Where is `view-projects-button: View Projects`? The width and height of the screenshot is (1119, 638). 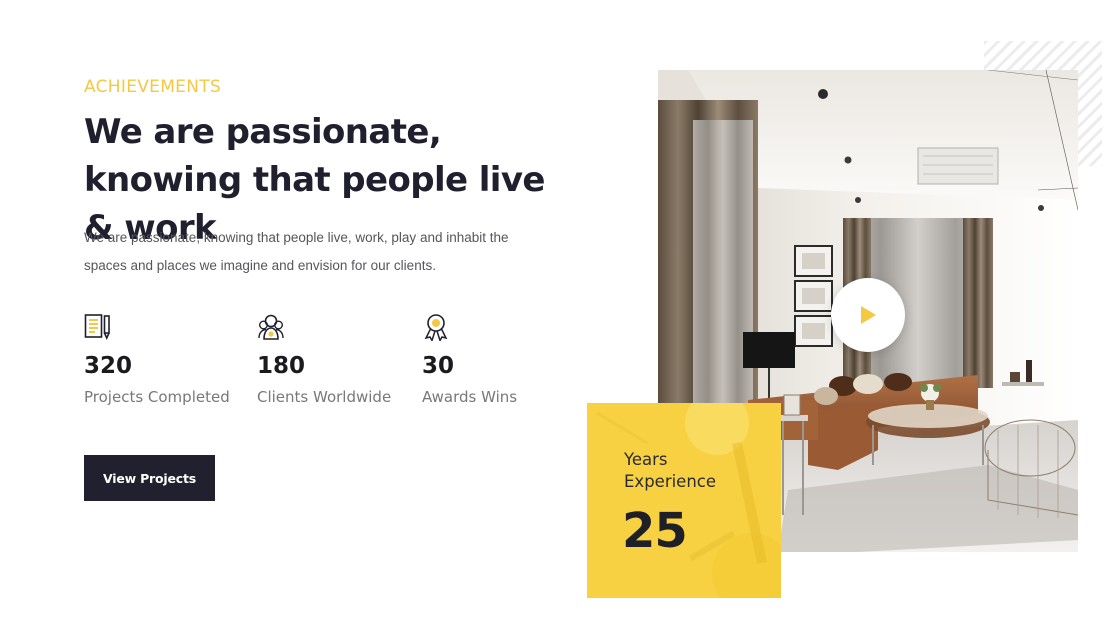 view-projects-button: View Projects is located at coordinates (149, 478).